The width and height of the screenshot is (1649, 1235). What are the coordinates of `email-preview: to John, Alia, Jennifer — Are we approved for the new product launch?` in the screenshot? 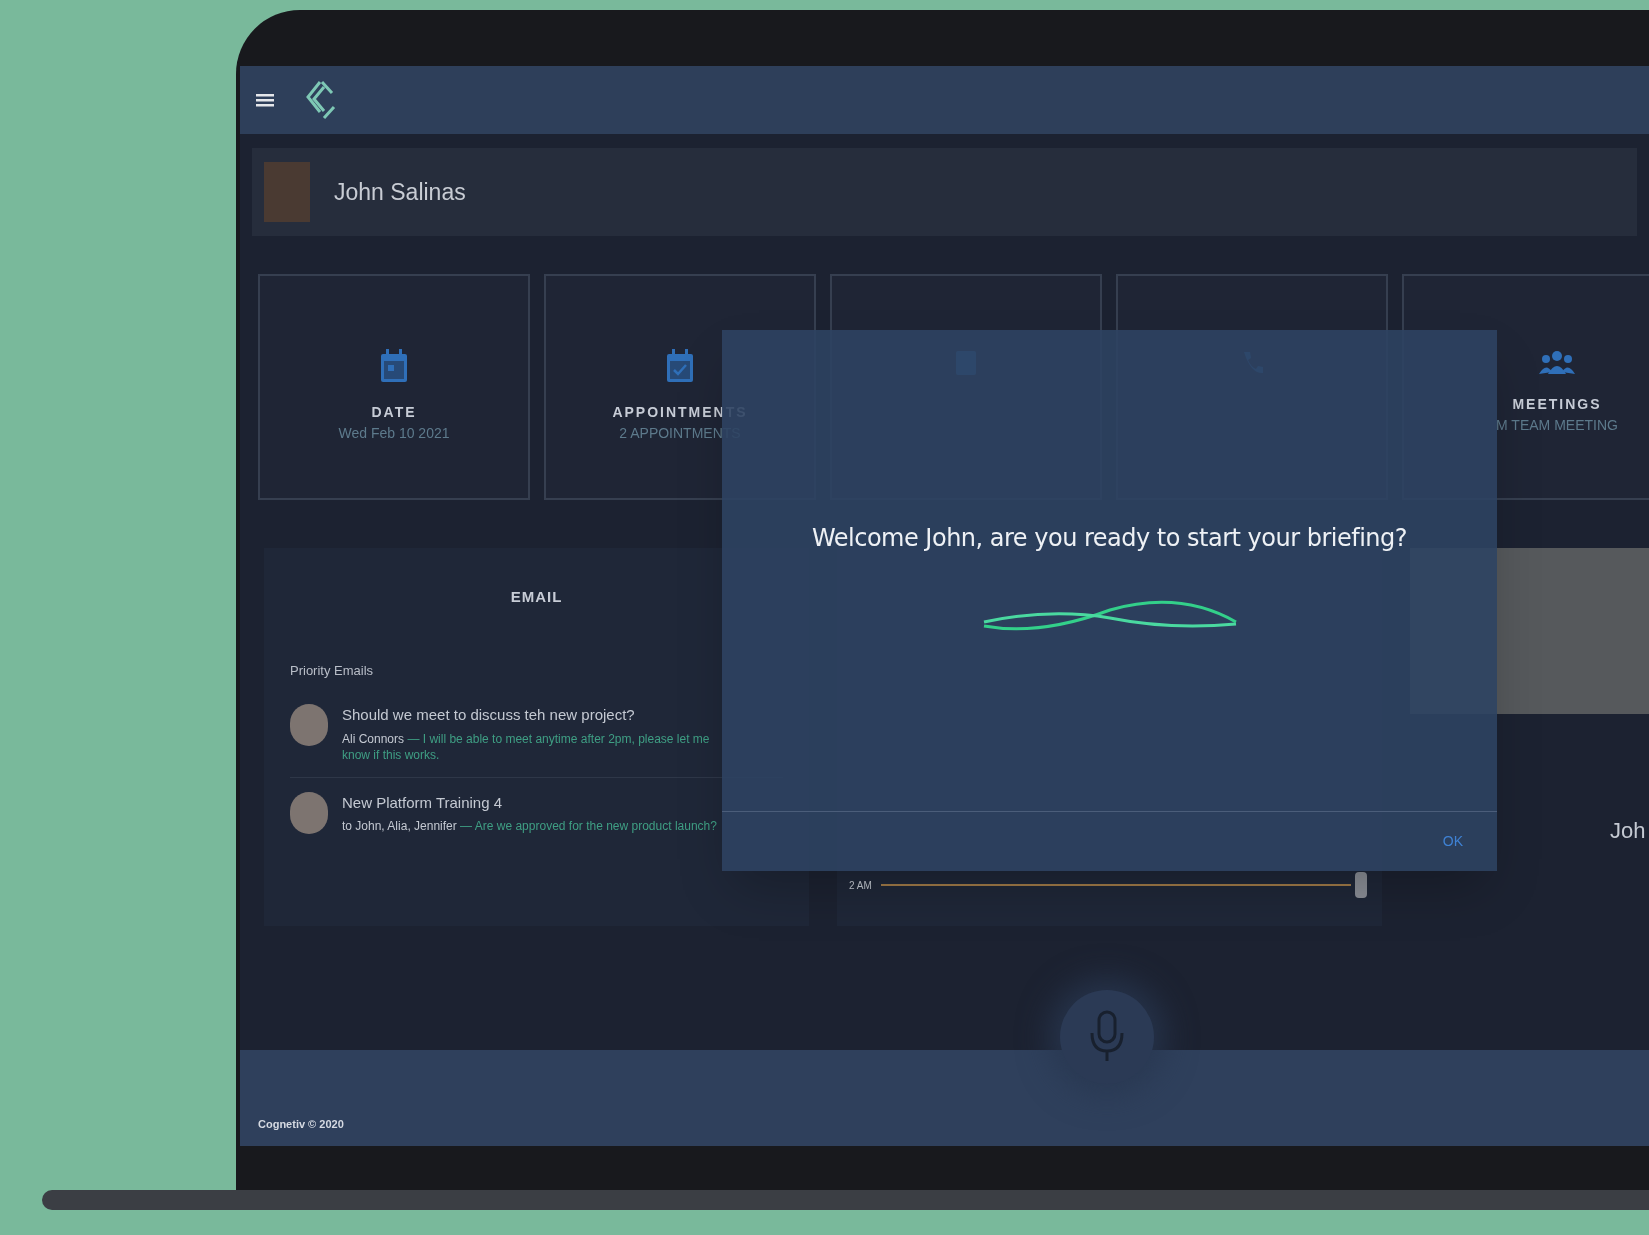 It's located at (529, 826).